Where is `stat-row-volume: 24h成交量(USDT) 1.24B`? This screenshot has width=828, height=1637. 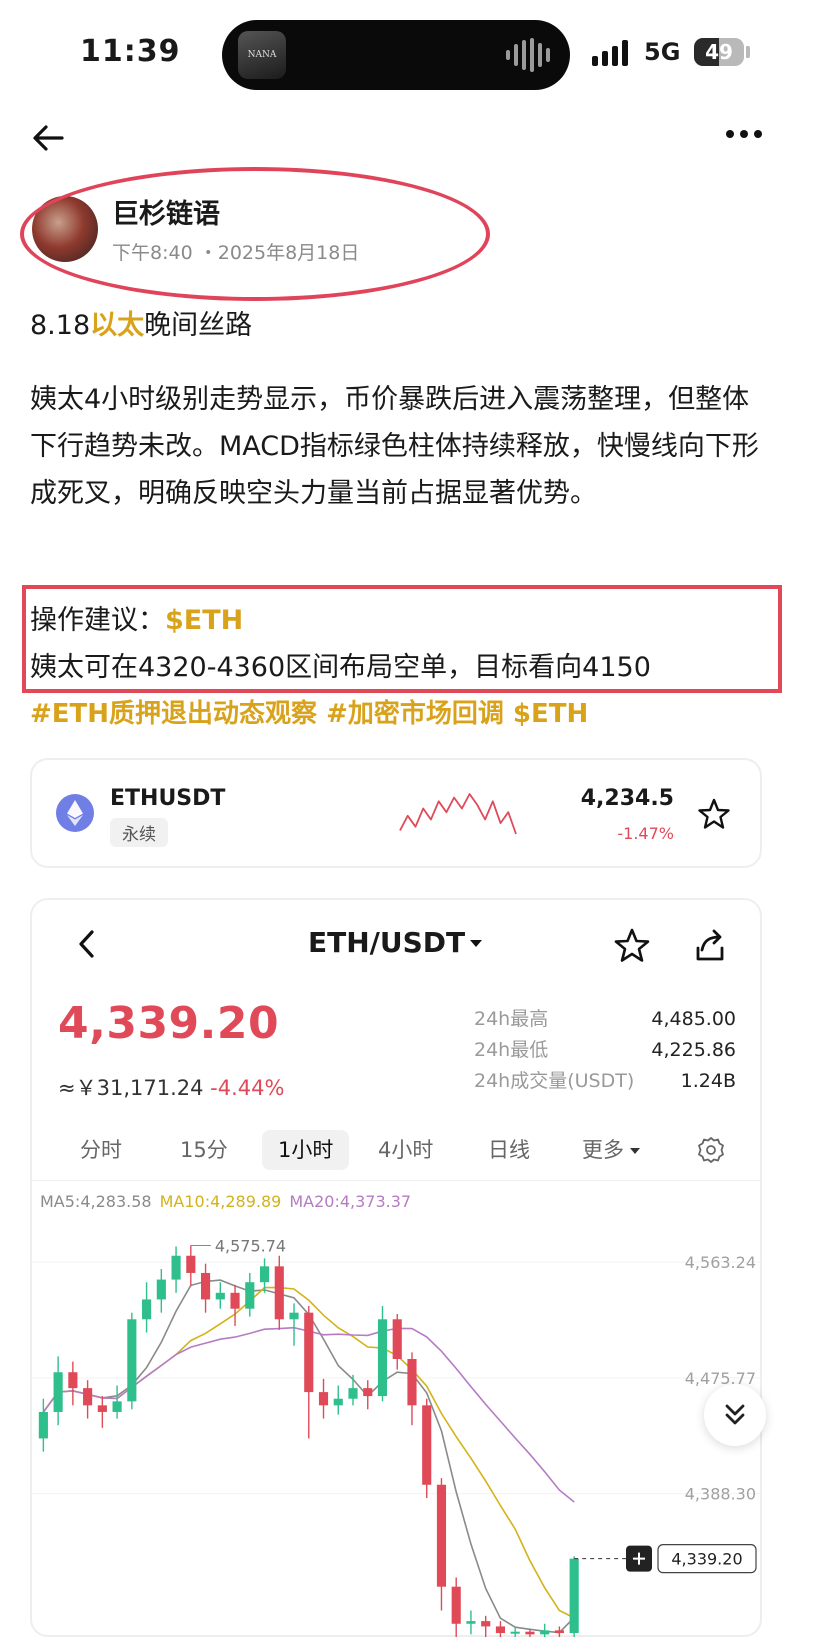
stat-row-volume: 24h成交量(USDT) 1.24B is located at coordinates (605, 1081).